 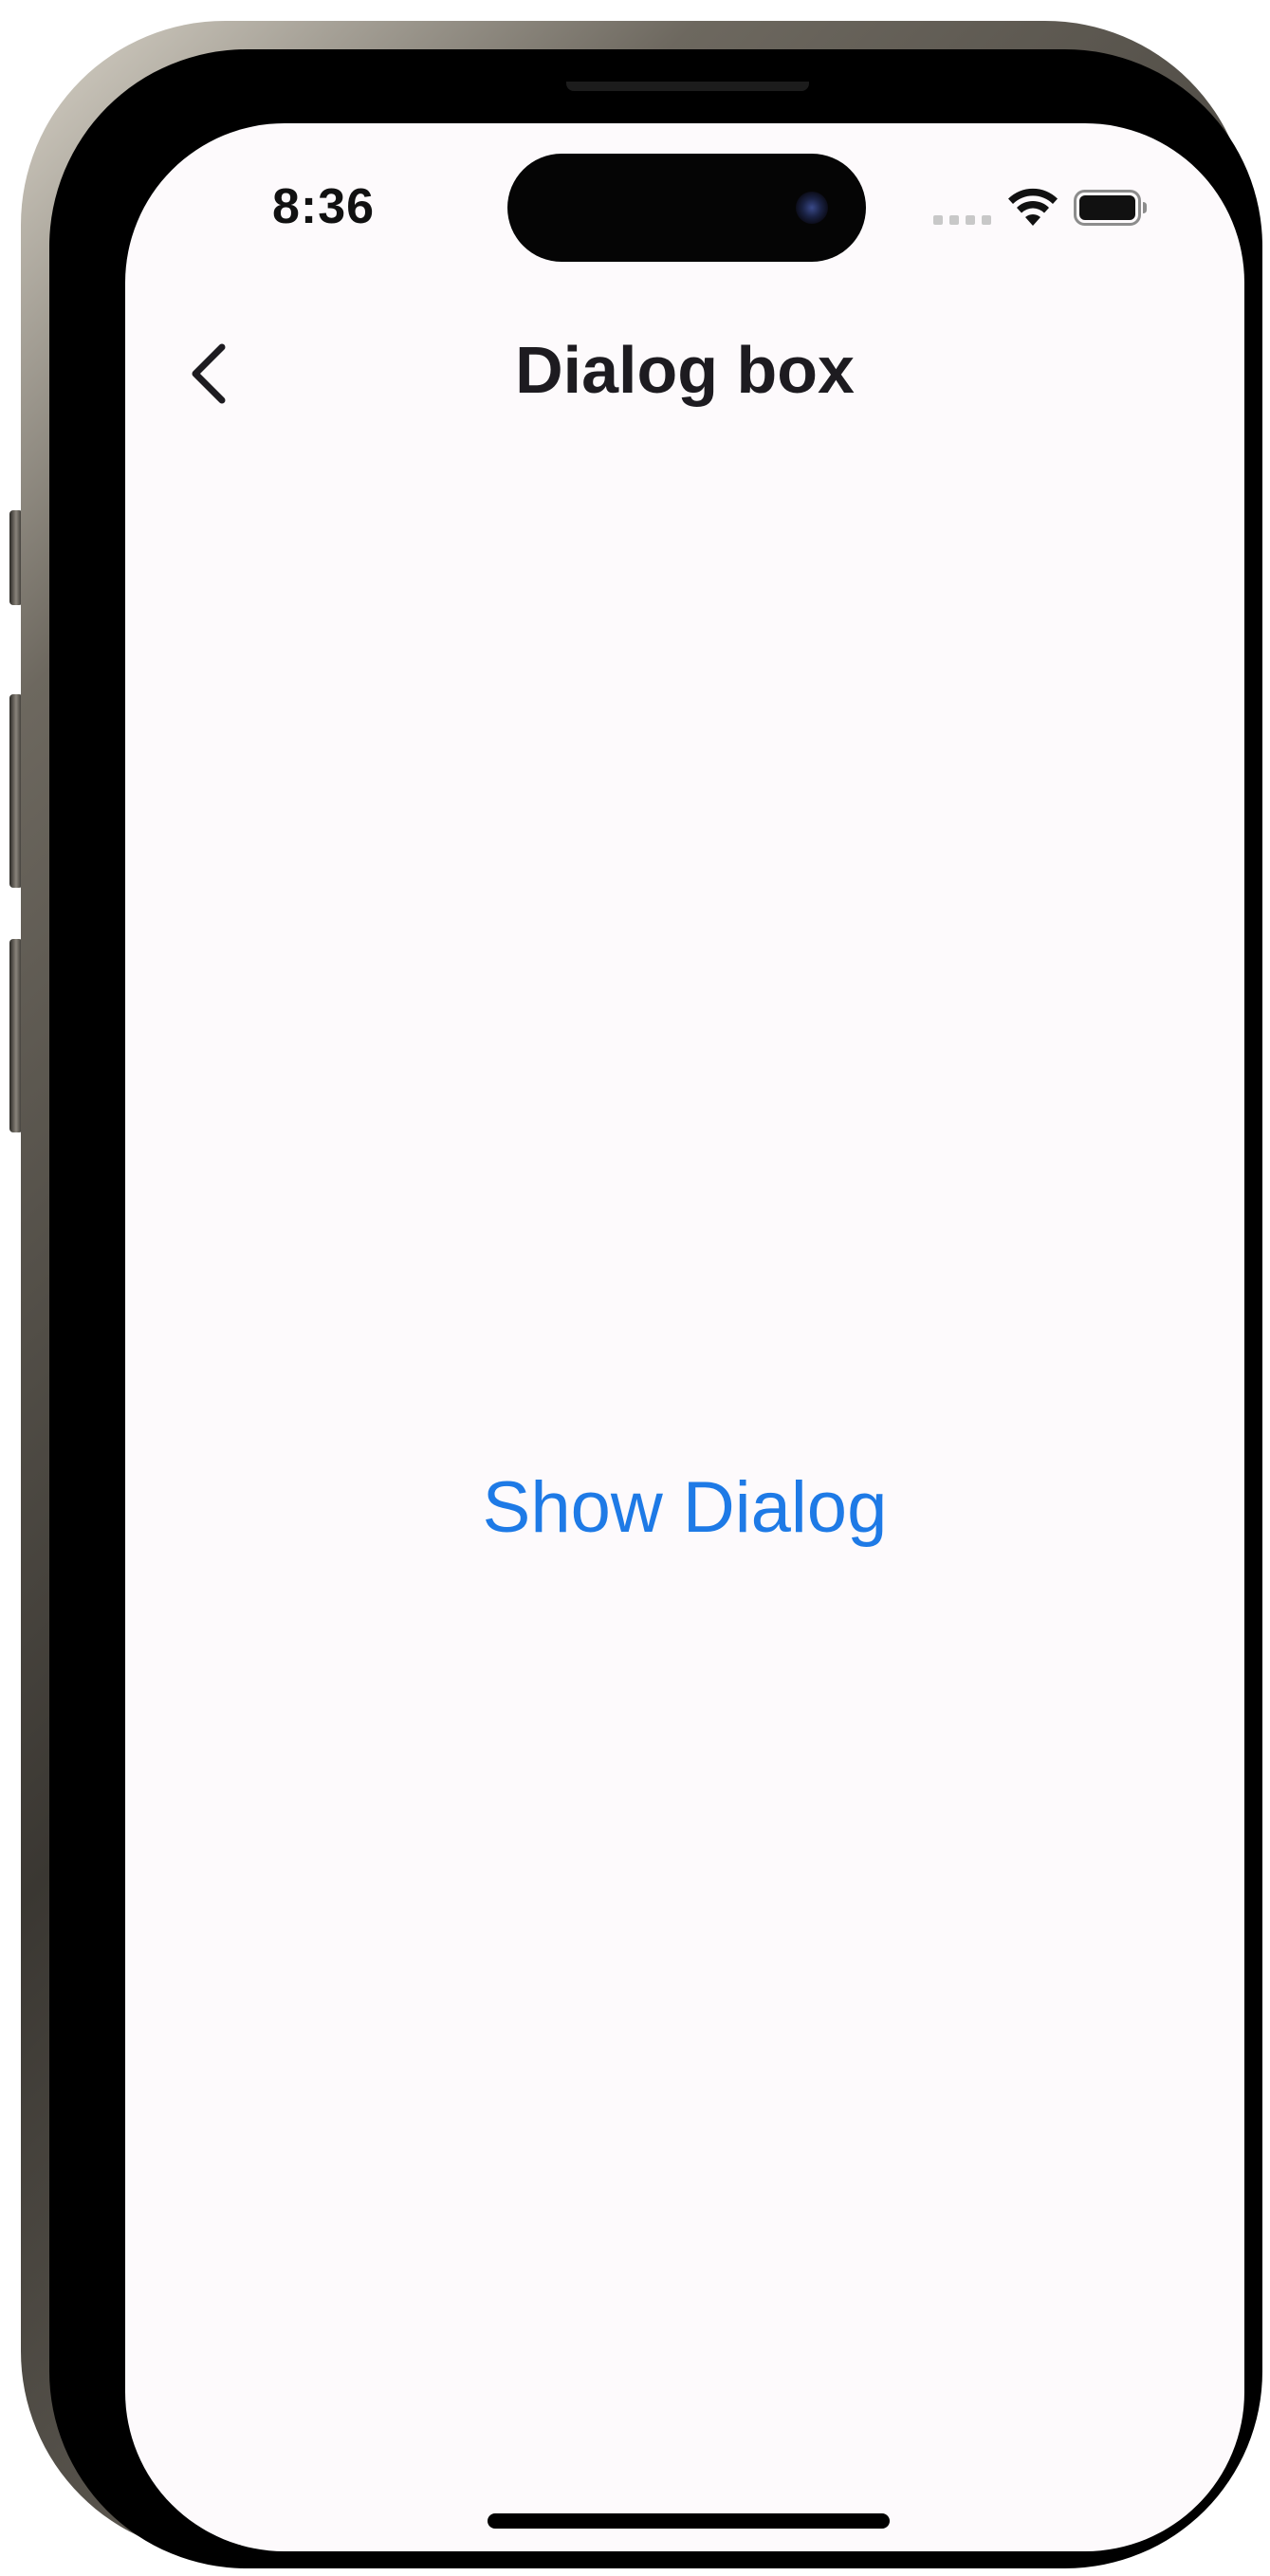 What do you see at coordinates (812, 208) in the screenshot?
I see `front-camera-icon` at bounding box center [812, 208].